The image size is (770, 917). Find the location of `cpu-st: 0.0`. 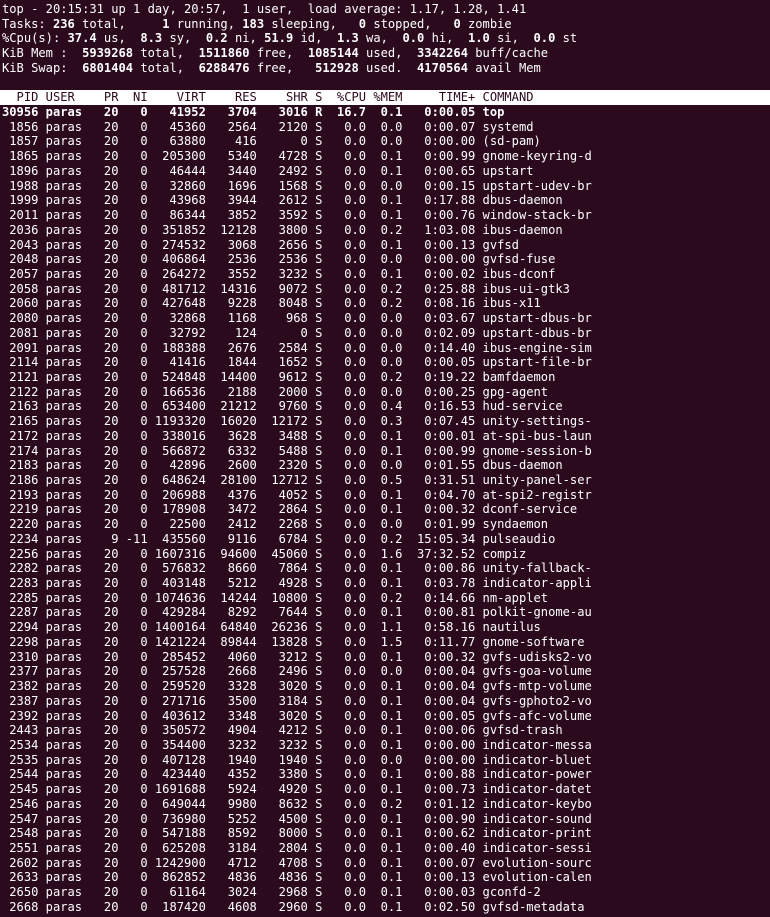

cpu-st: 0.0 is located at coordinates (544, 38).